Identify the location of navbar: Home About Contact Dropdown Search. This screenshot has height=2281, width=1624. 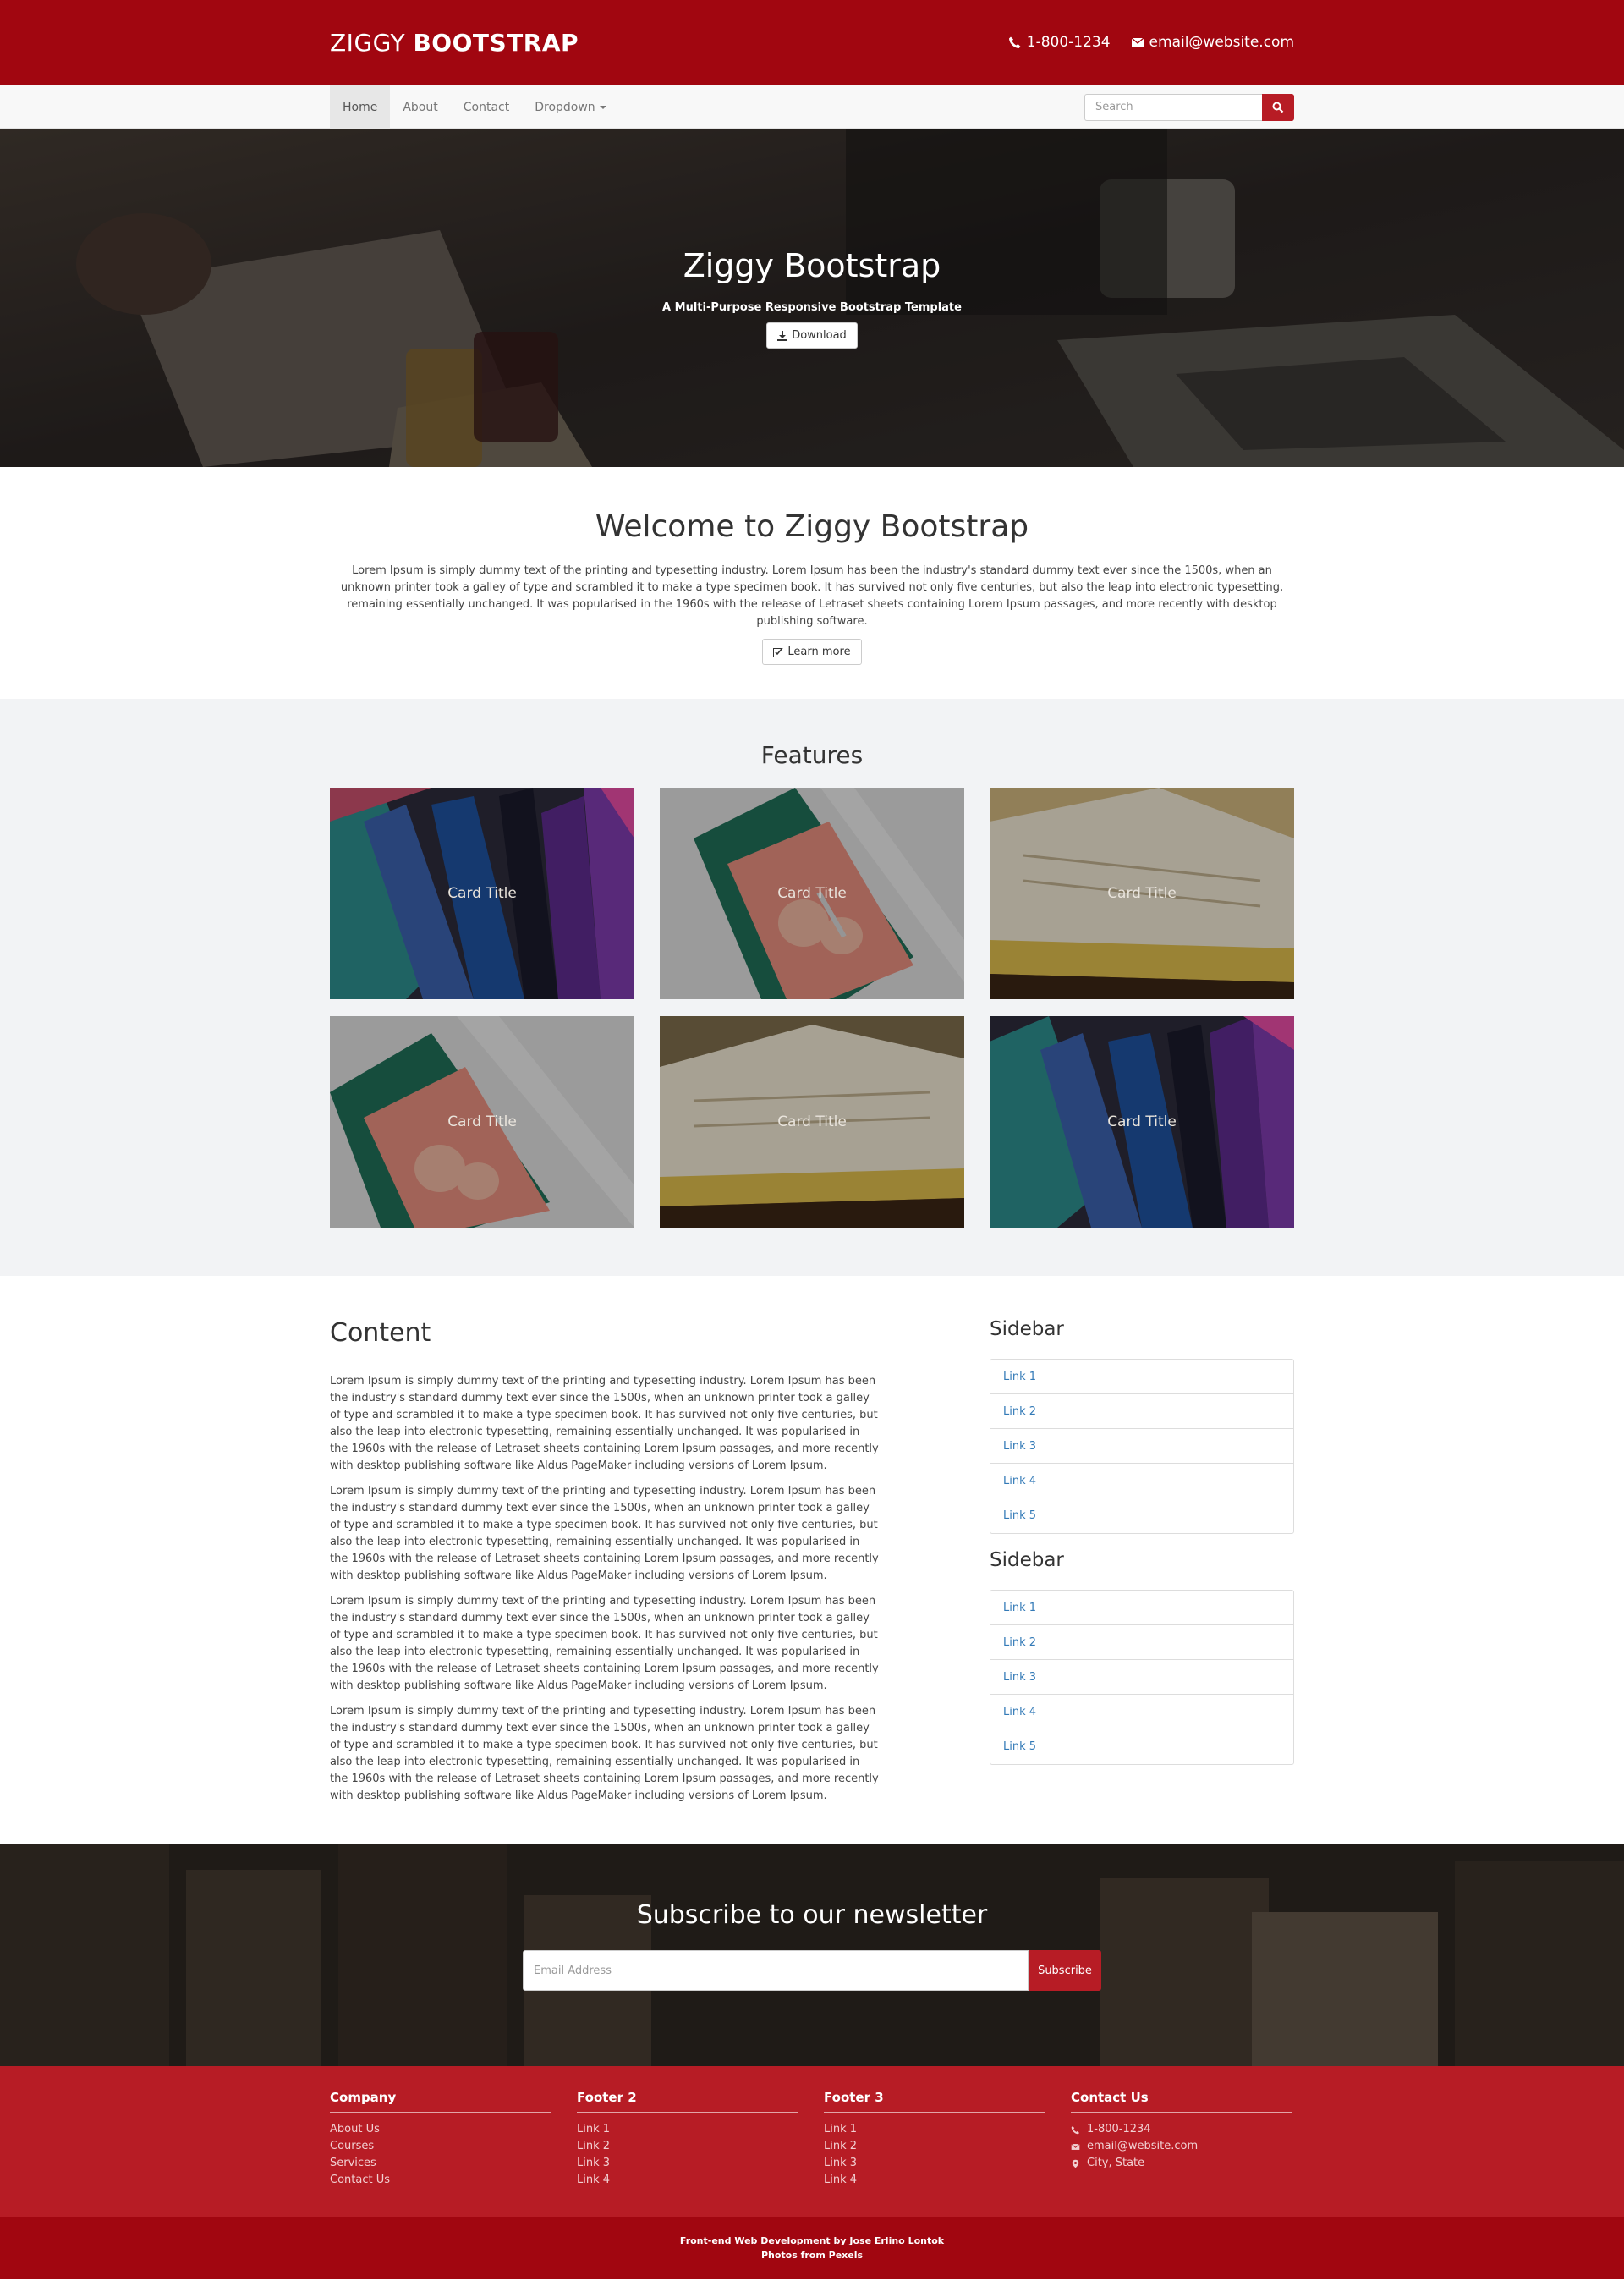
(812, 107).